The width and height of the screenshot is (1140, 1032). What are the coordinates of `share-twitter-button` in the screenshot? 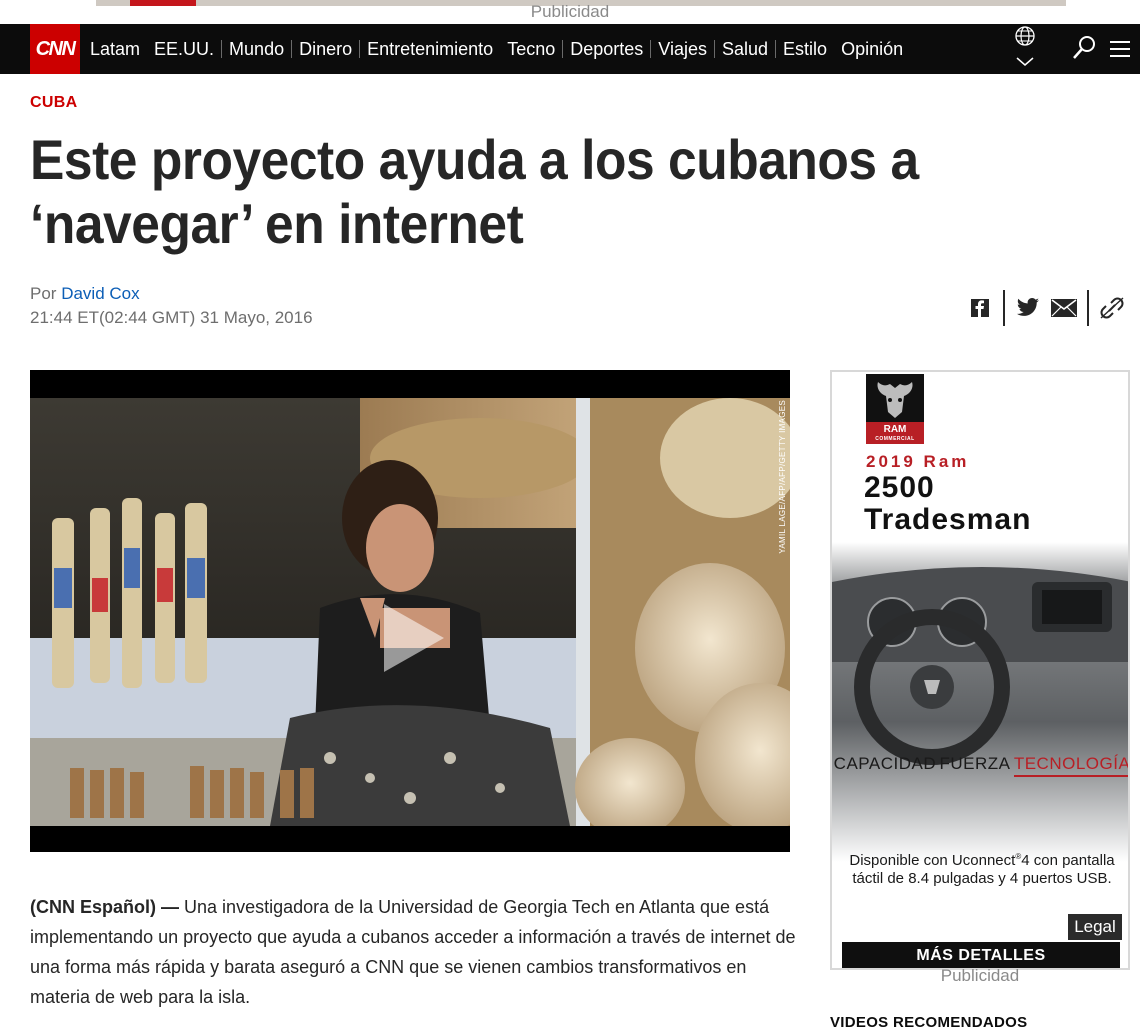 It's located at (1028, 308).